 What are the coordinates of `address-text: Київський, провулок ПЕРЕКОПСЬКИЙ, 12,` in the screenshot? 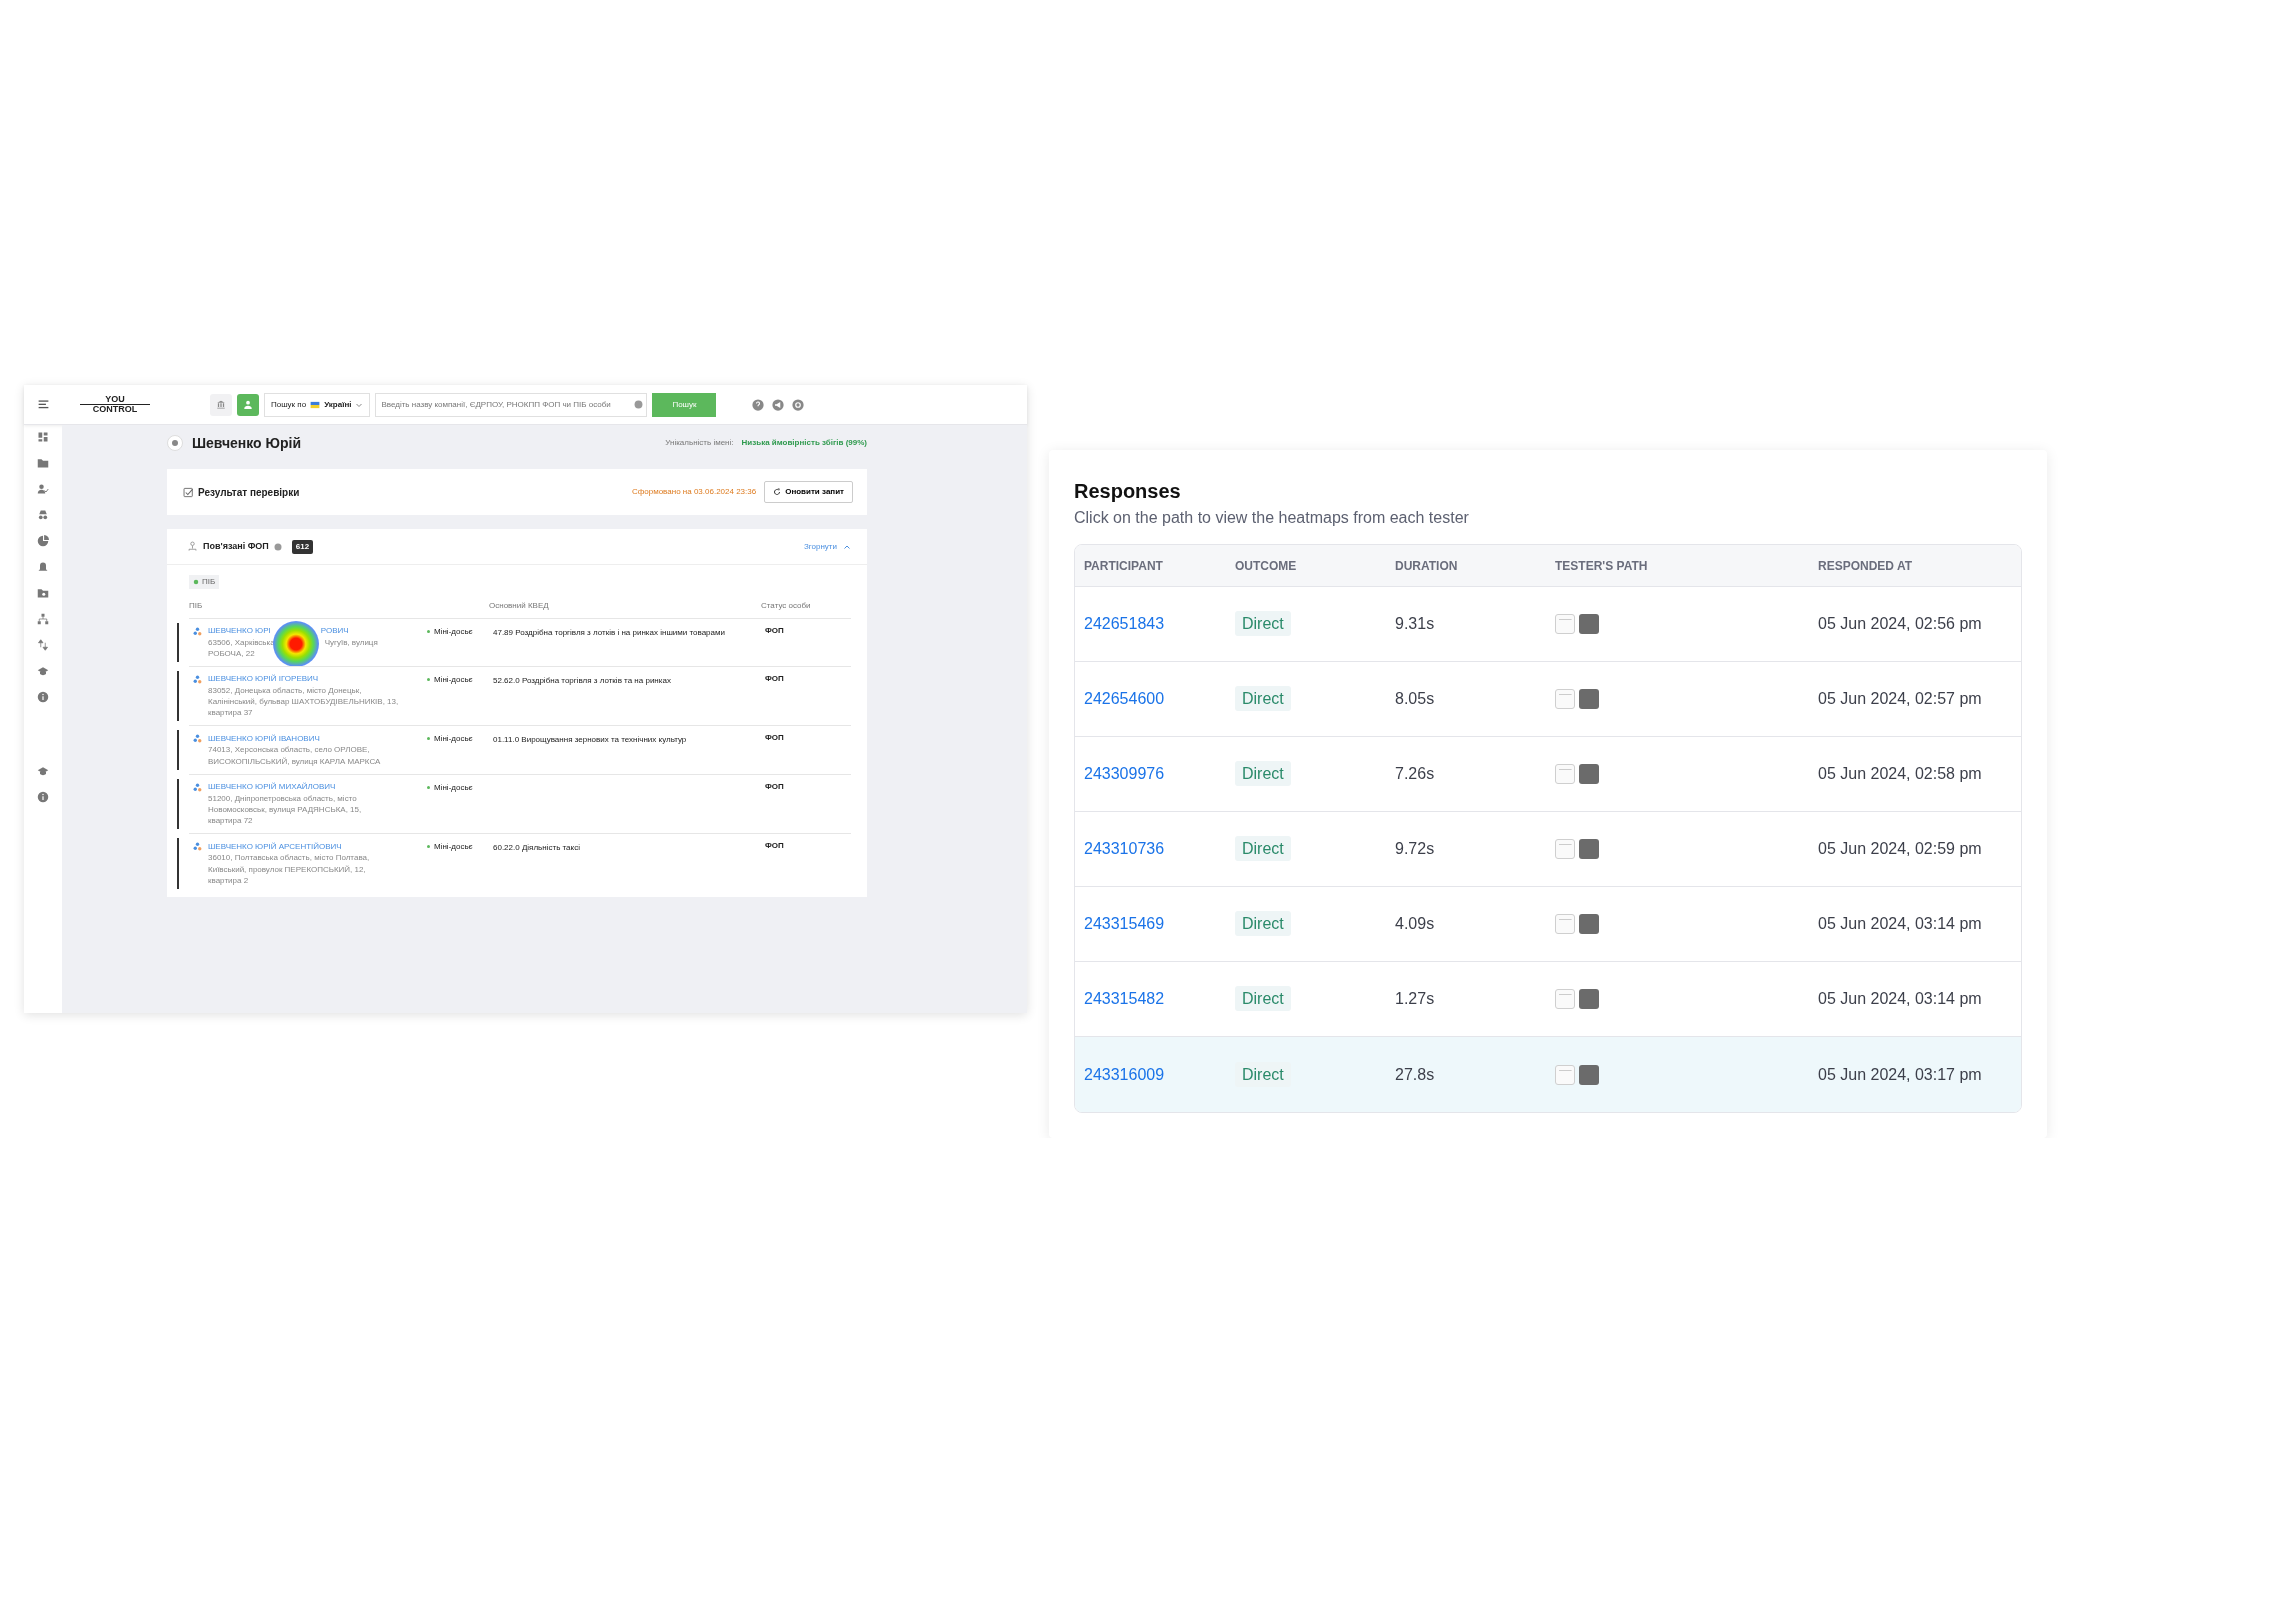 It's located at (287, 869).